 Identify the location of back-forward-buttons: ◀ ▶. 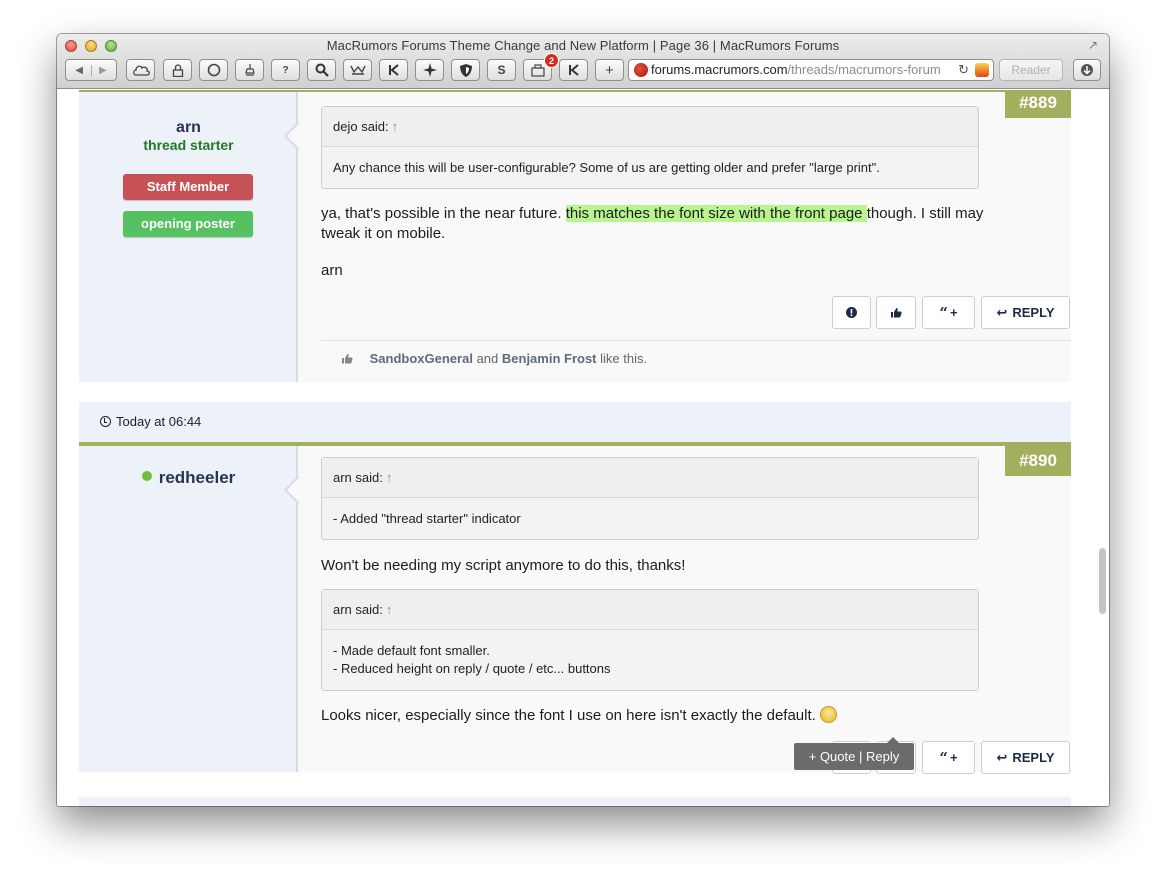
(91, 70).